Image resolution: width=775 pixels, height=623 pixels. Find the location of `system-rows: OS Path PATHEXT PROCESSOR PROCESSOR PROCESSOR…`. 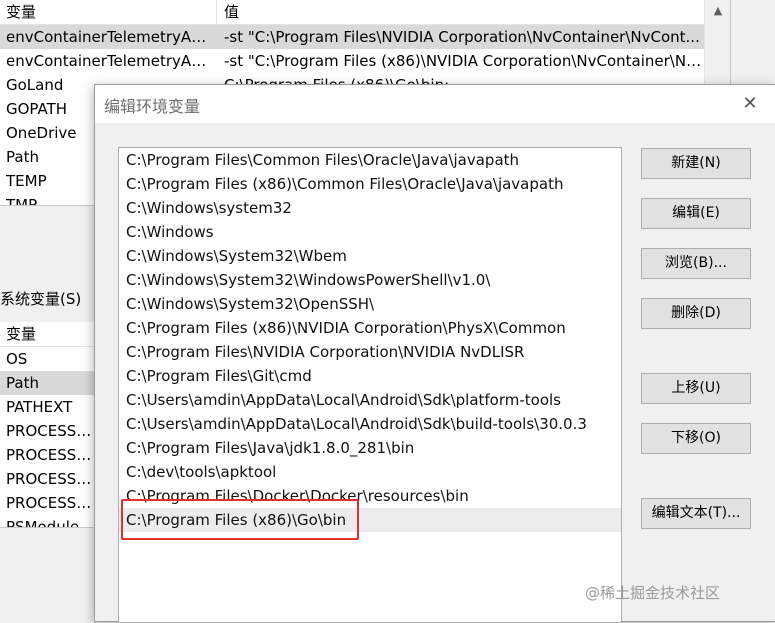

system-rows: OS Path PATHEXT PROCESSOR PROCESSOR PROCESSOR… is located at coordinates (48, 437).